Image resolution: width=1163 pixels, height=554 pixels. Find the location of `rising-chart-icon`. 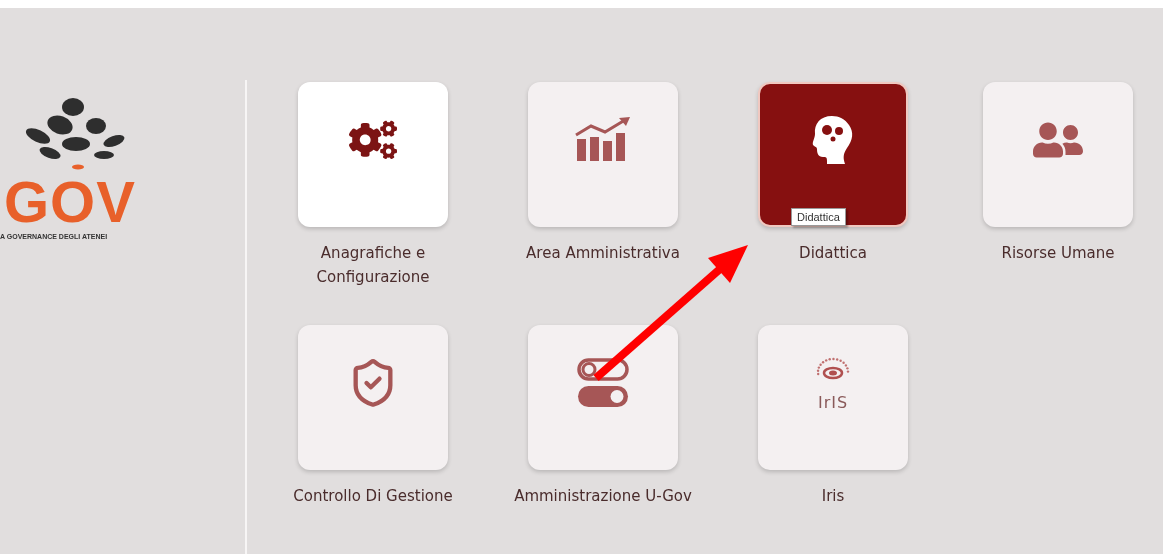

rising-chart-icon is located at coordinates (603, 139).